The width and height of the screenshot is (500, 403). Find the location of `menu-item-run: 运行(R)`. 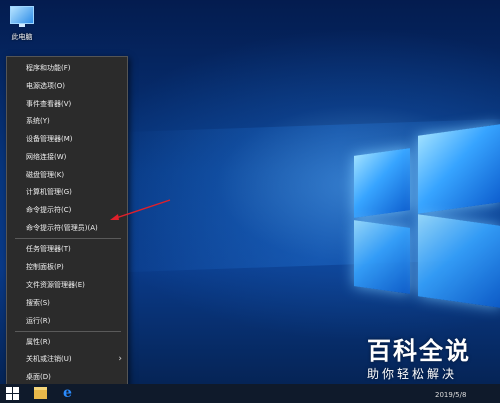

menu-item-run: 运行(R) is located at coordinates (67, 321).